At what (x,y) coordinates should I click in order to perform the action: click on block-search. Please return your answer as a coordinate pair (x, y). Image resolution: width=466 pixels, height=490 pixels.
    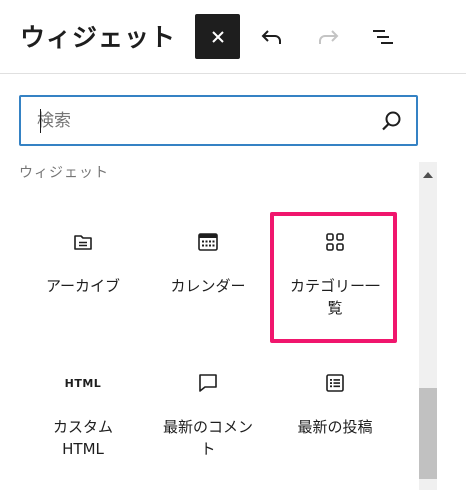
    Looking at the image, I should click on (218, 120).